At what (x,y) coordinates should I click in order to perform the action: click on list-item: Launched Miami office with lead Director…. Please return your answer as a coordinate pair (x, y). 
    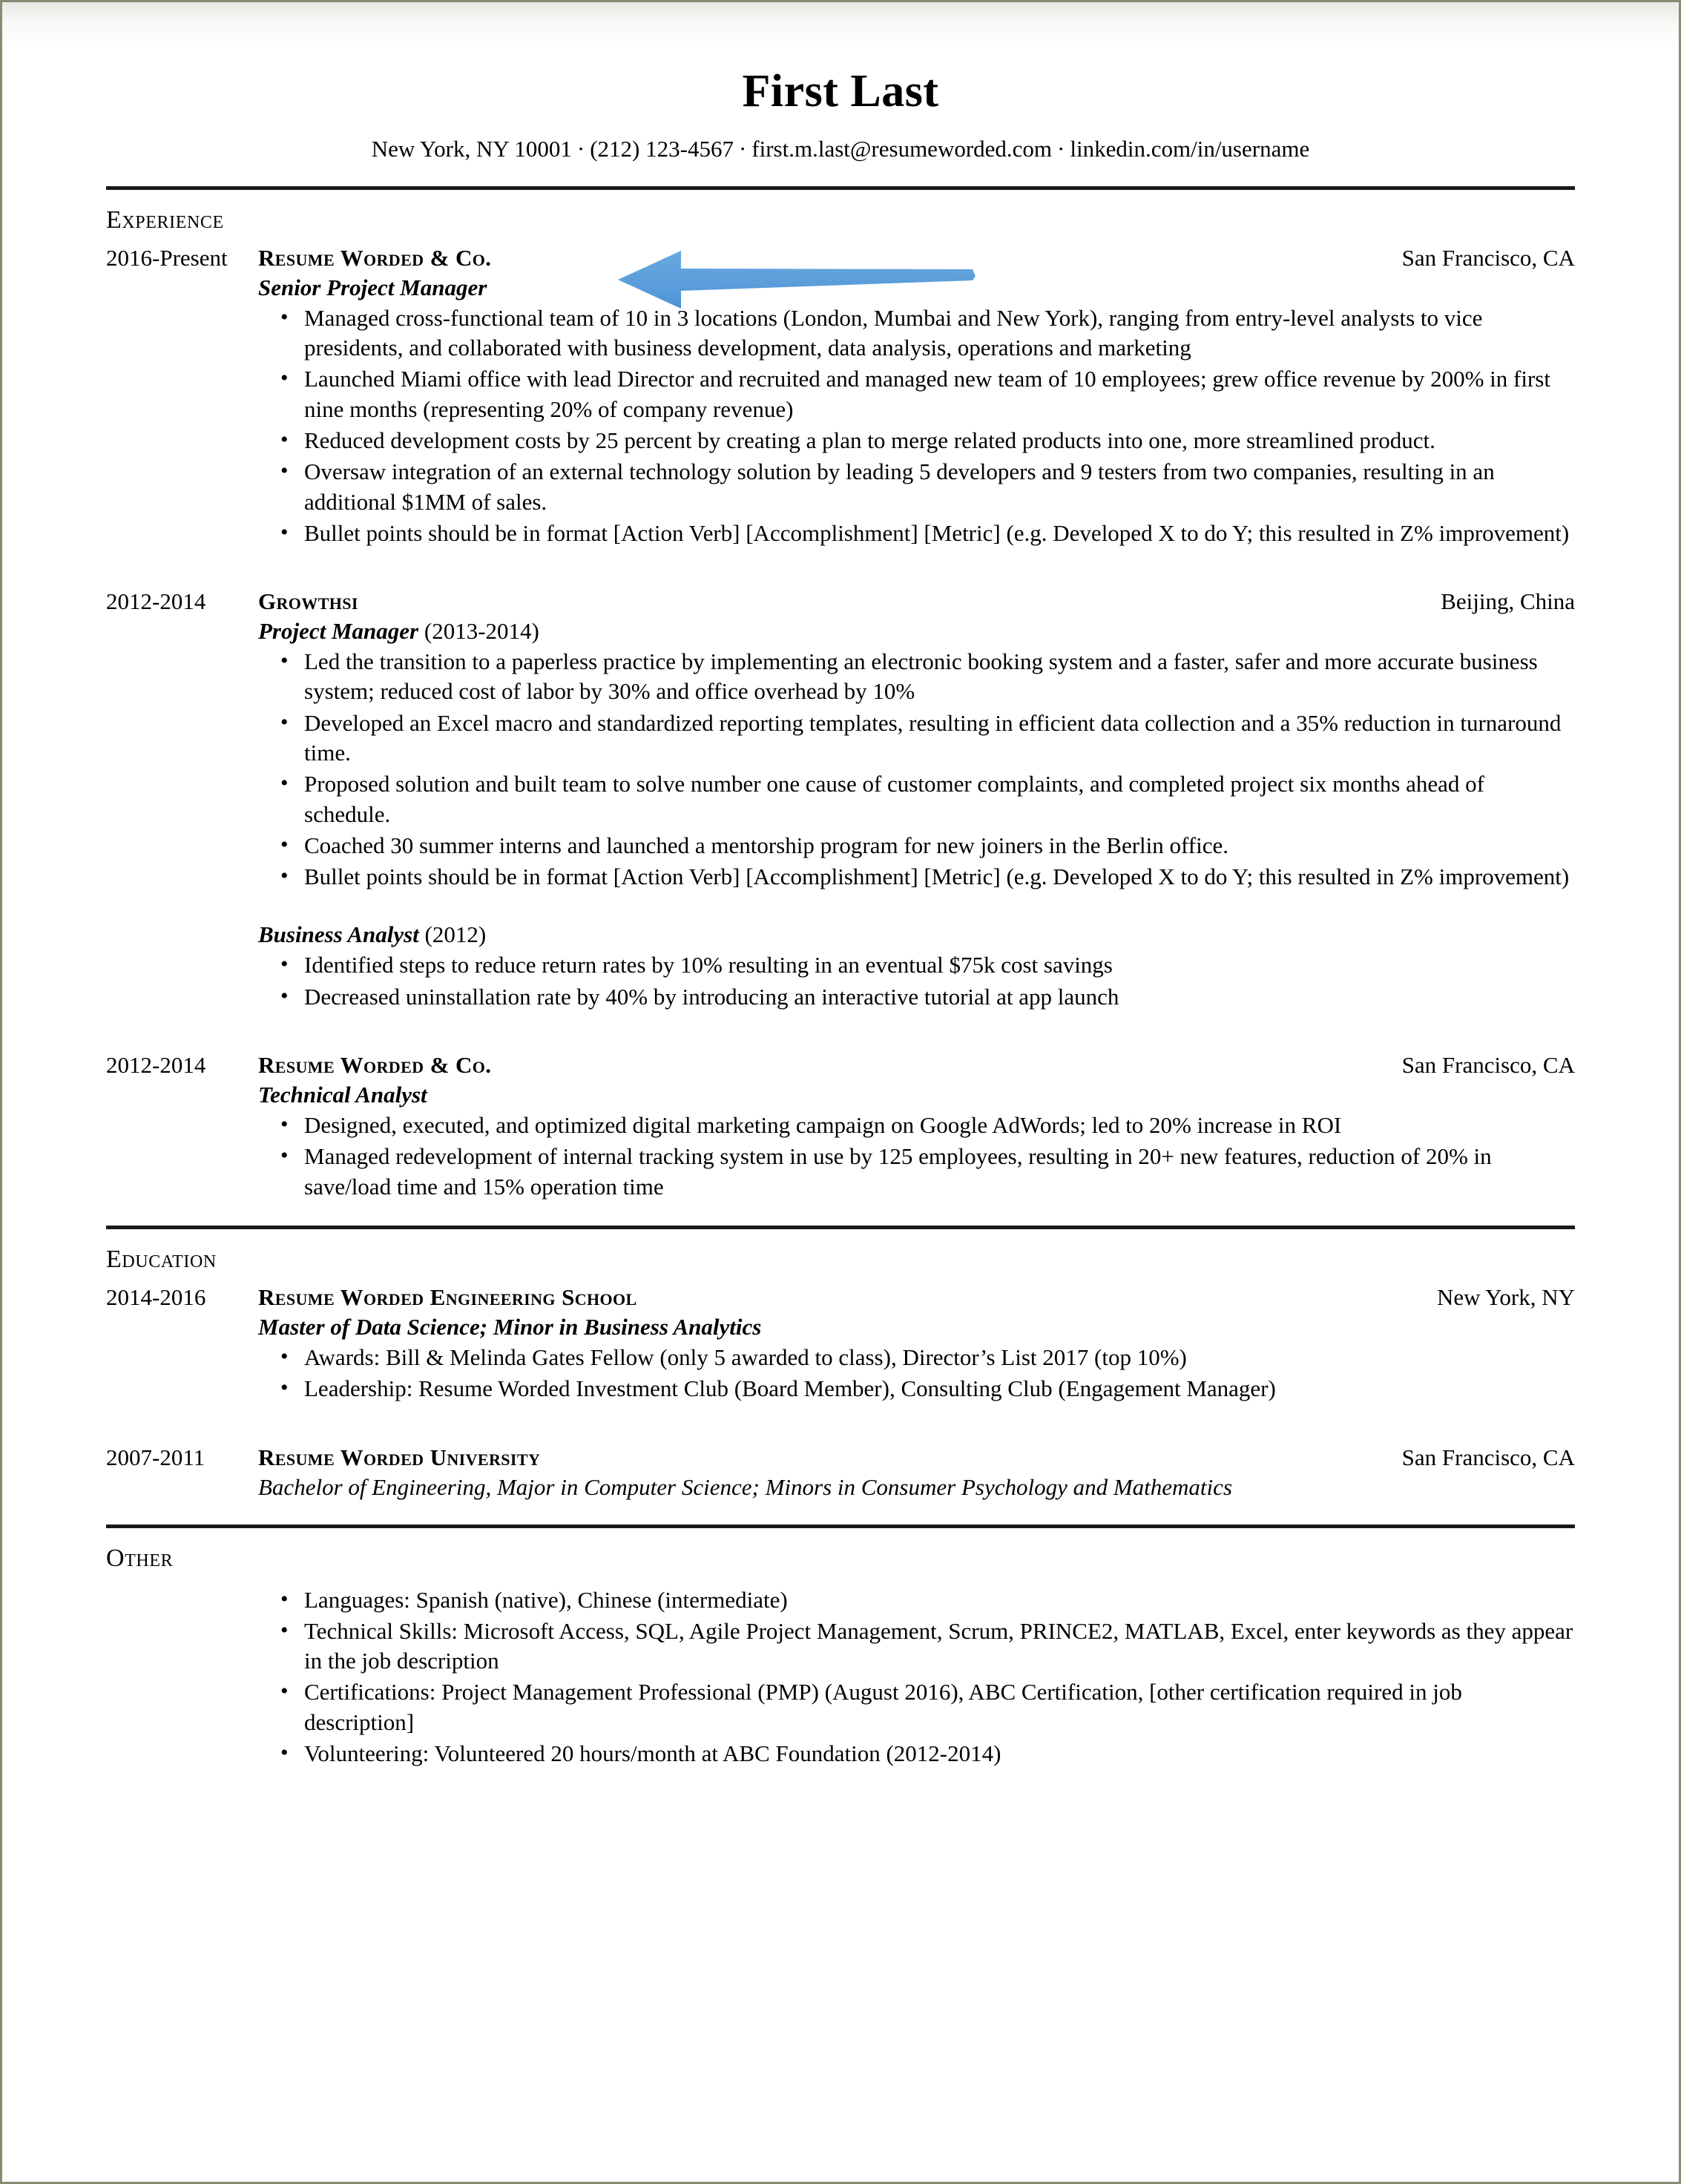
    Looking at the image, I should click on (928, 394).